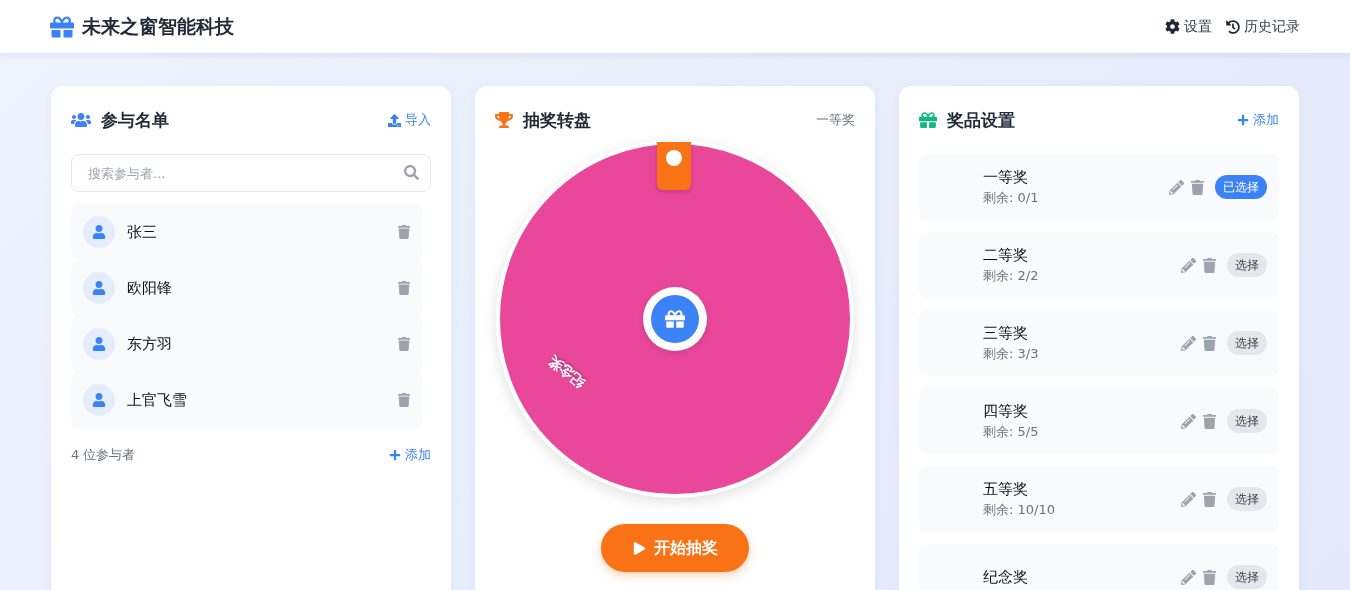  Describe the element at coordinates (1188, 26) in the screenshot. I see `settings-button: 设置` at that location.